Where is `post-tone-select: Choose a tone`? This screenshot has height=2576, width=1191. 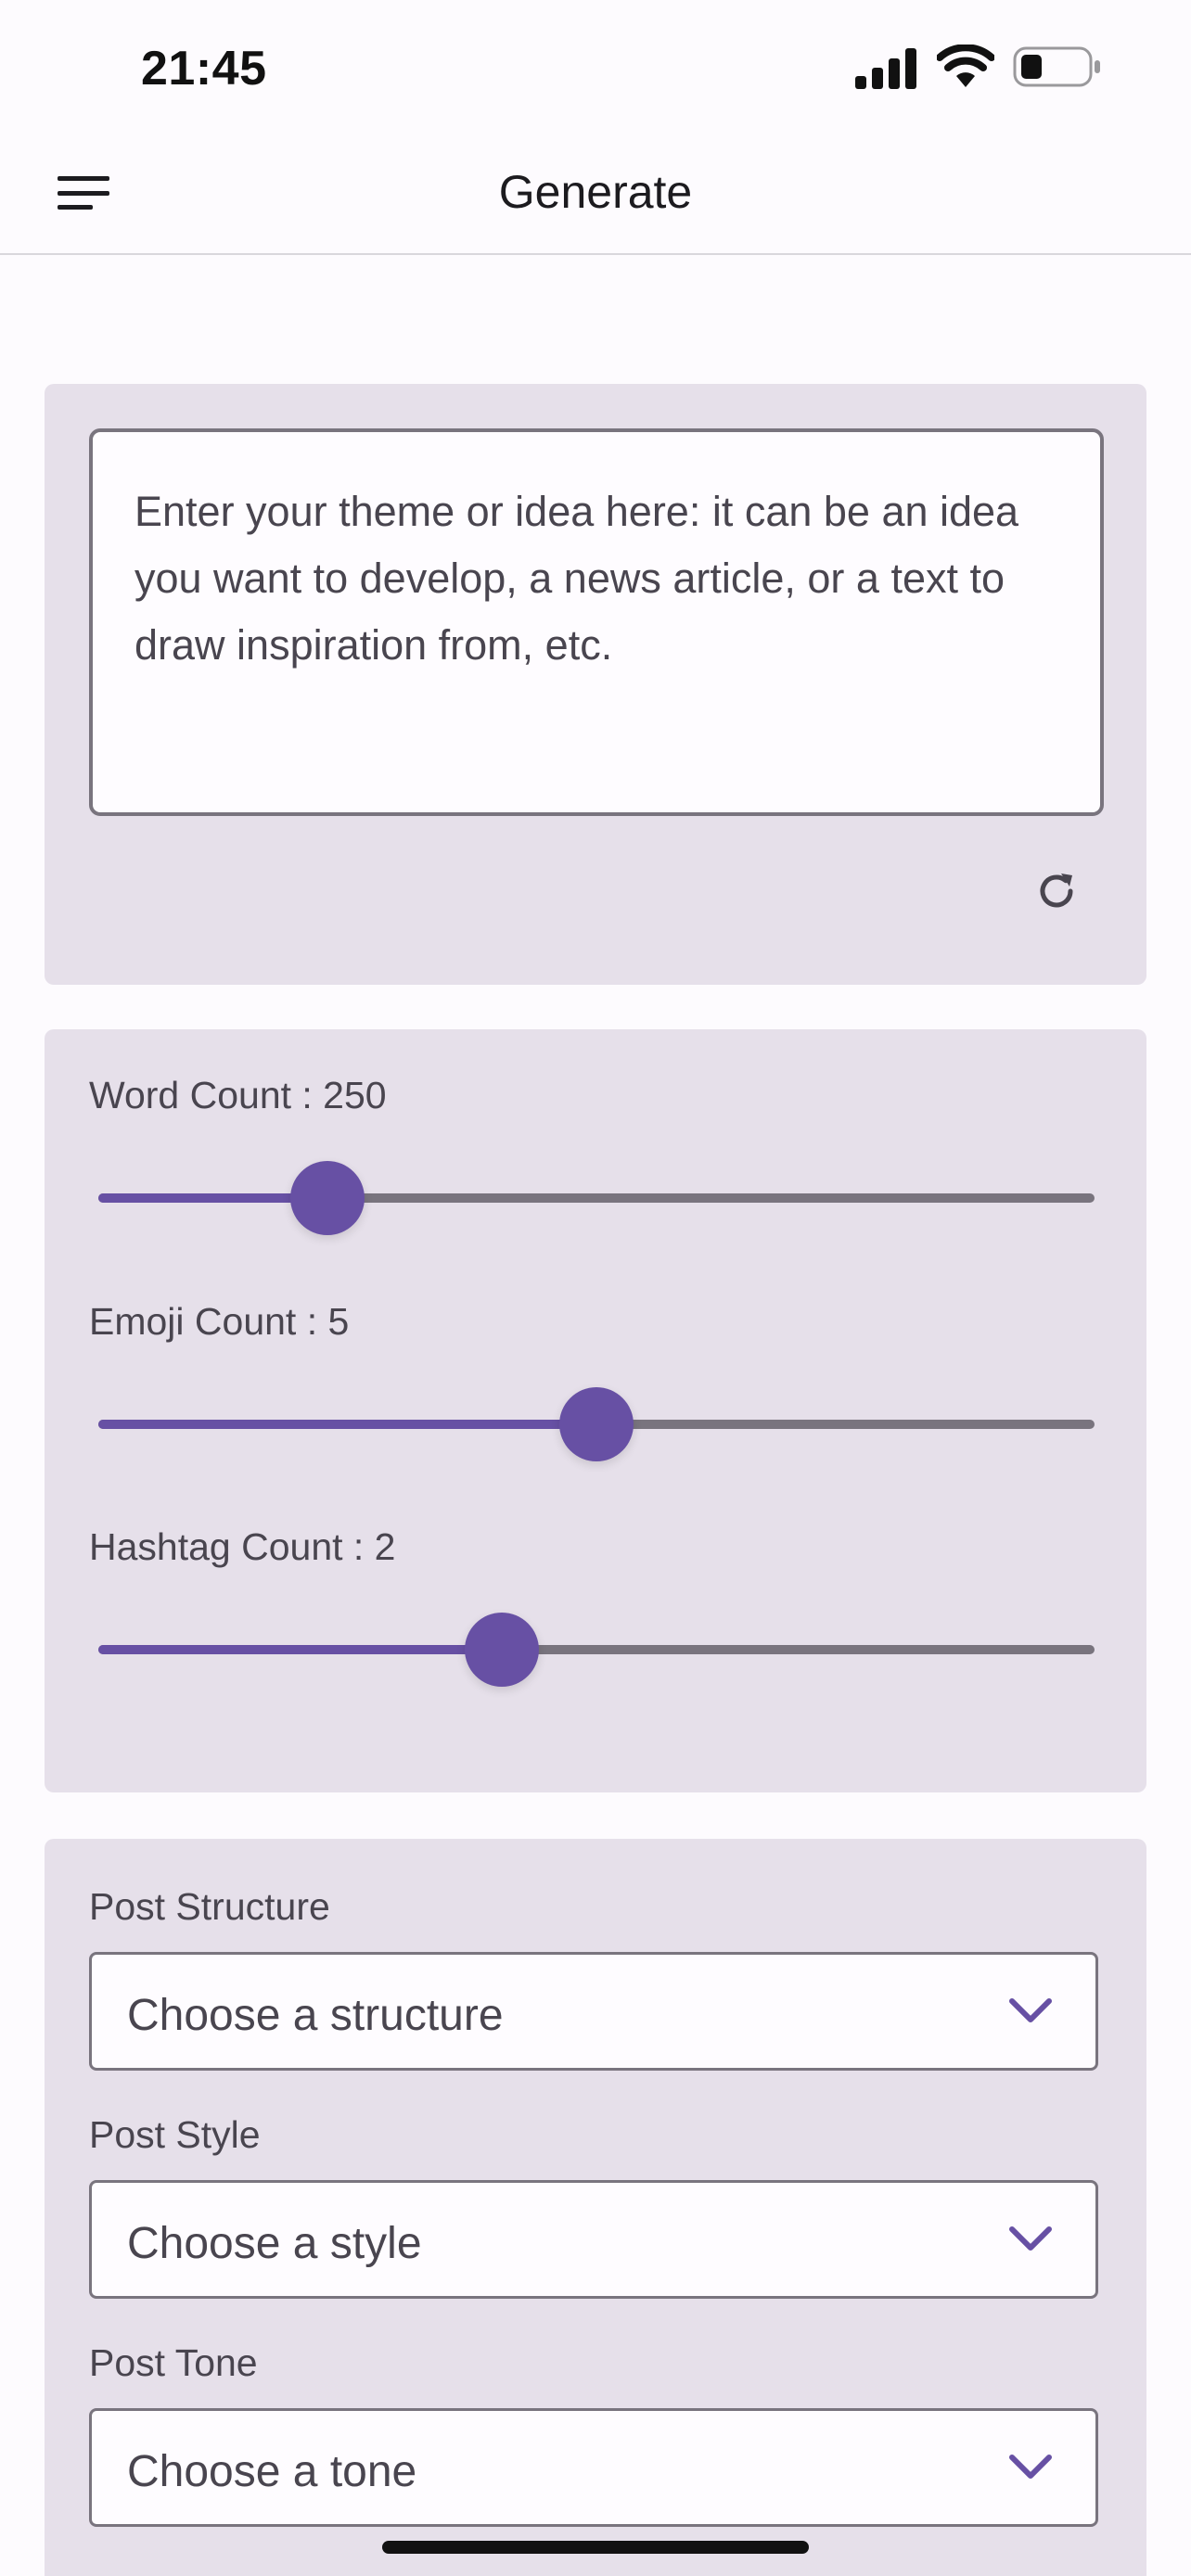 post-tone-select: Choose a tone is located at coordinates (593, 2467).